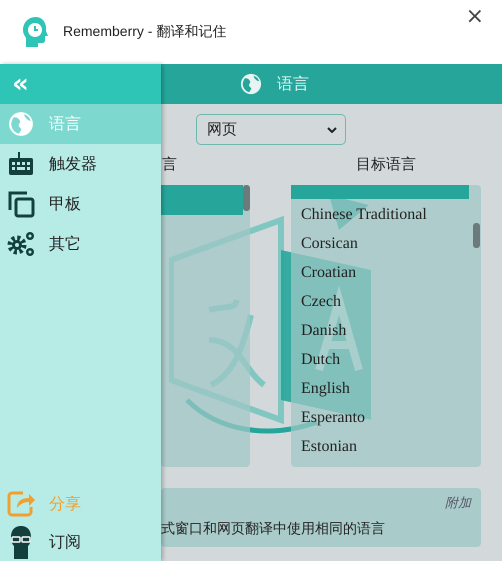 The width and height of the screenshot is (502, 561). Describe the element at coordinates (475, 16) in the screenshot. I see `close-button: ×` at that location.